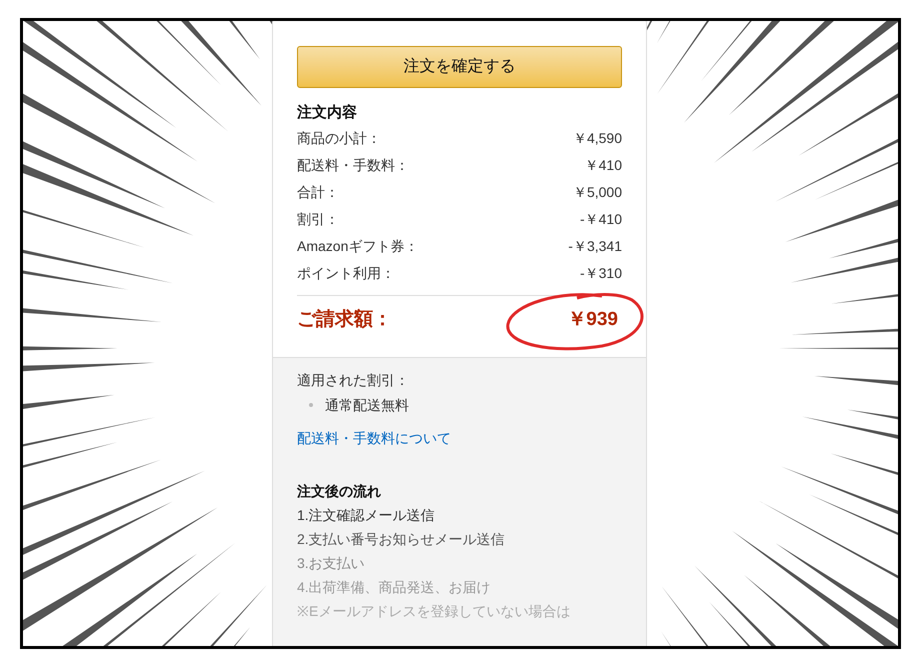 This screenshot has width=921, height=653. I want to click on summary-label: 合計：, so click(318, 192).